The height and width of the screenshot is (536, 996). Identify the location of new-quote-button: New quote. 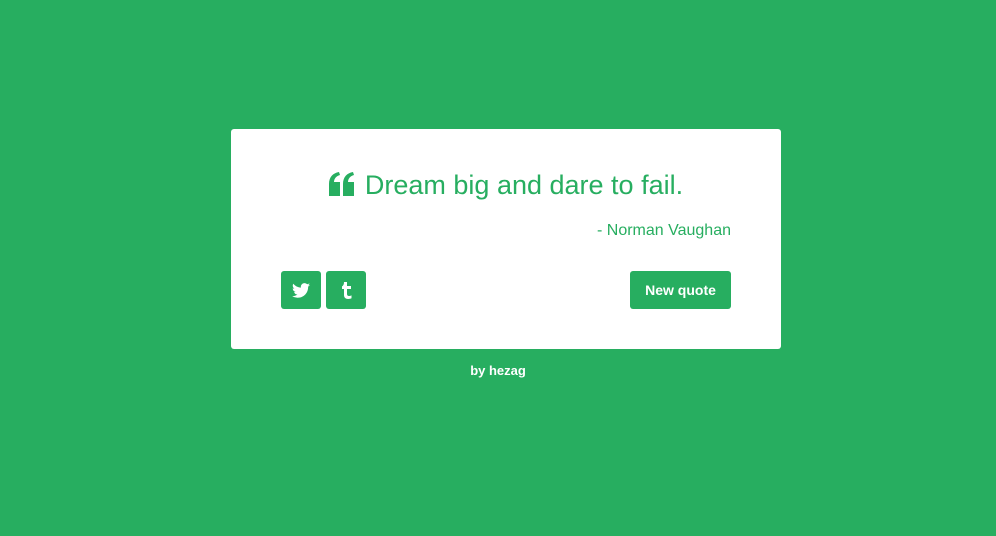
(680, 290).